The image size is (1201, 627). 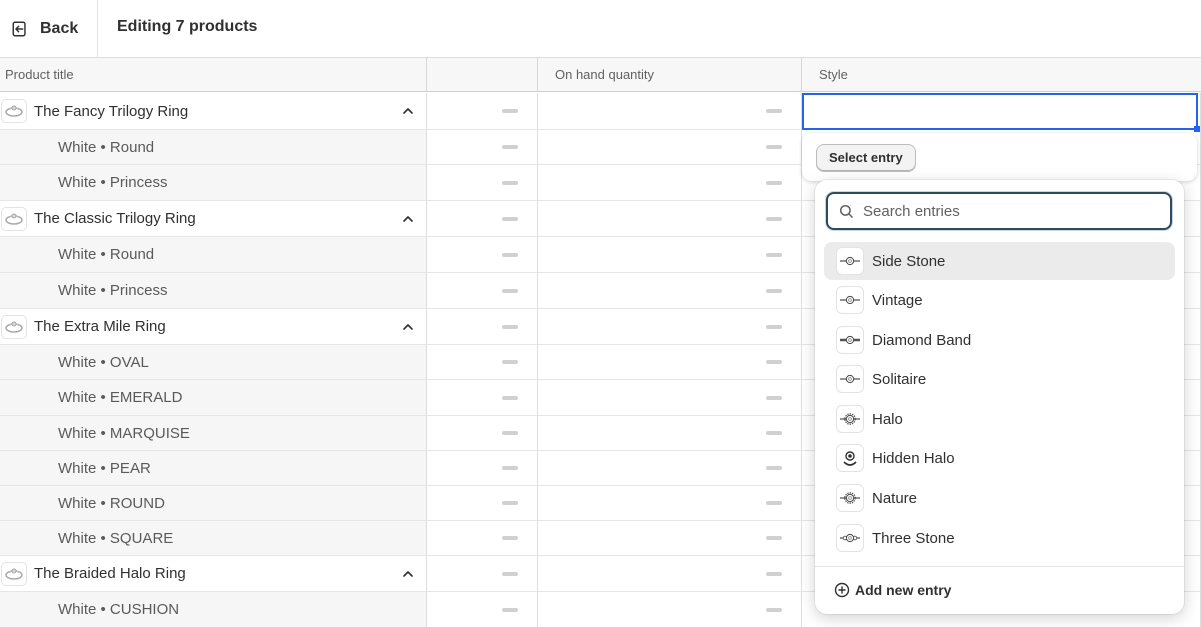 What do you see at coordinates (670, 75) in the screenshot?
I see `column-header-on-hand-quantity: On hand quantity` at bounding box center [670, 75].